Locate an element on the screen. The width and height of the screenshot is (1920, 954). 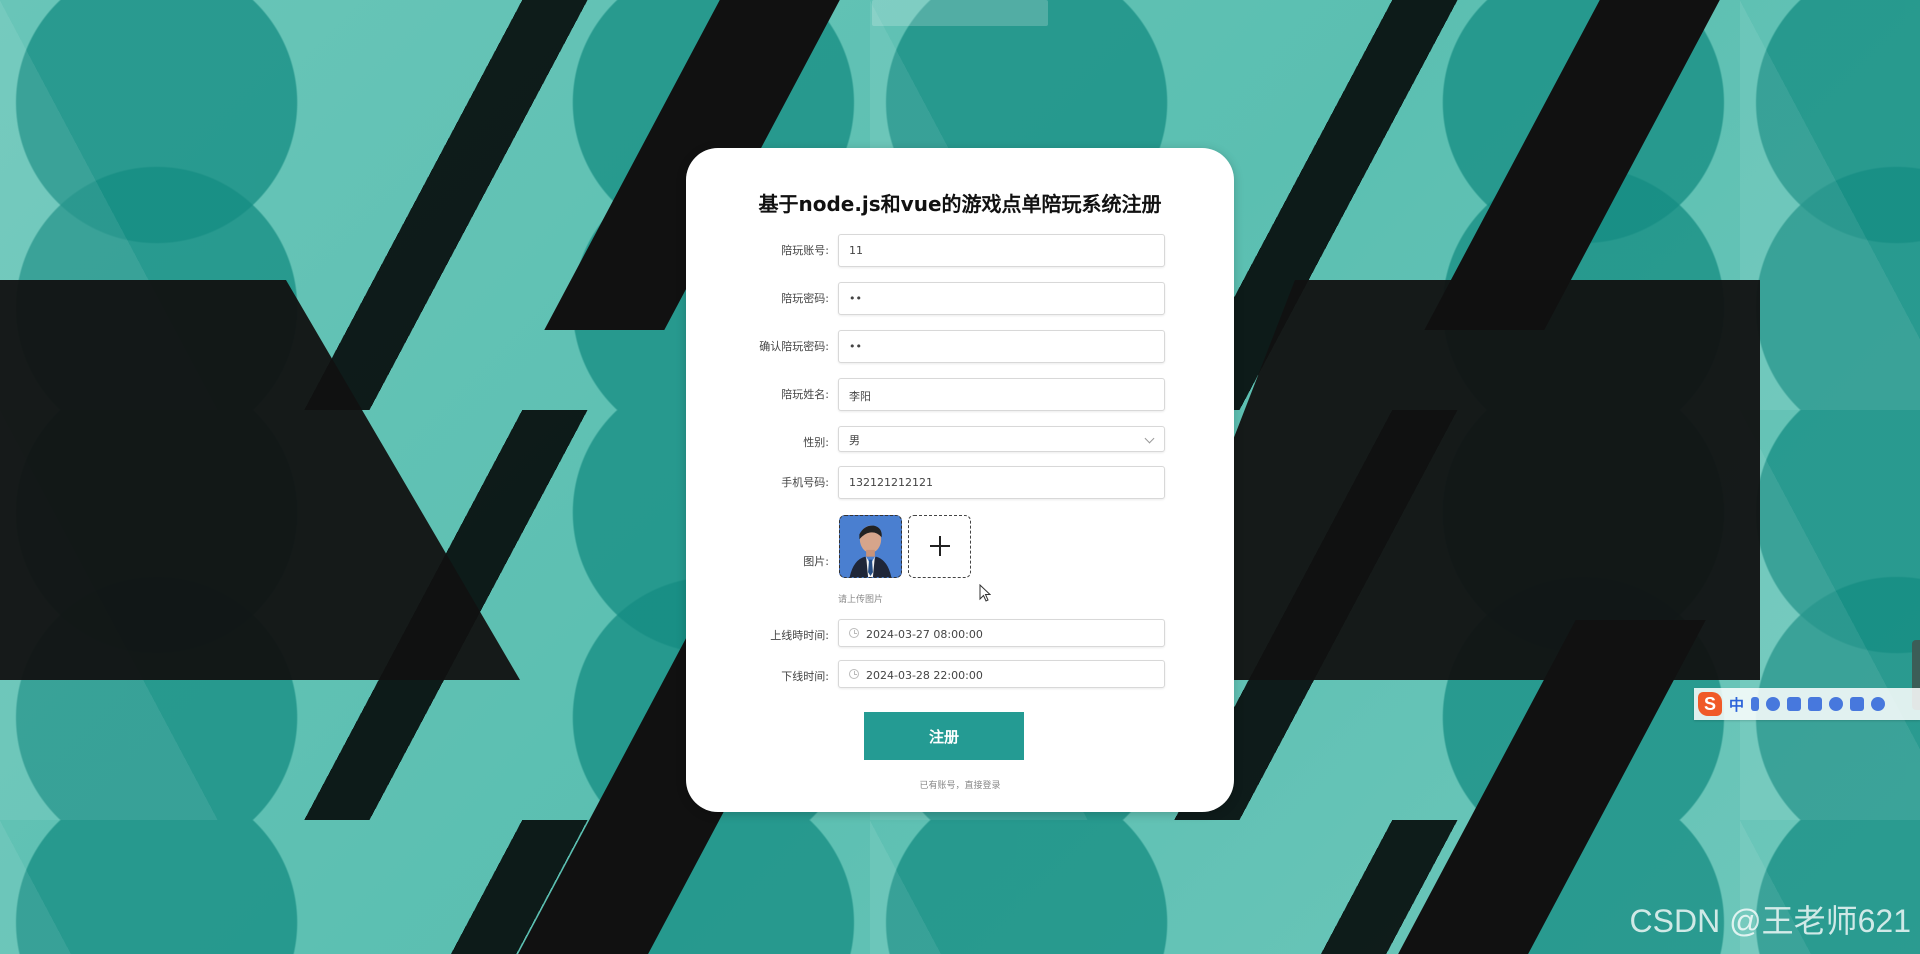
account-input: 11 is located at coordinates (1001, 250).